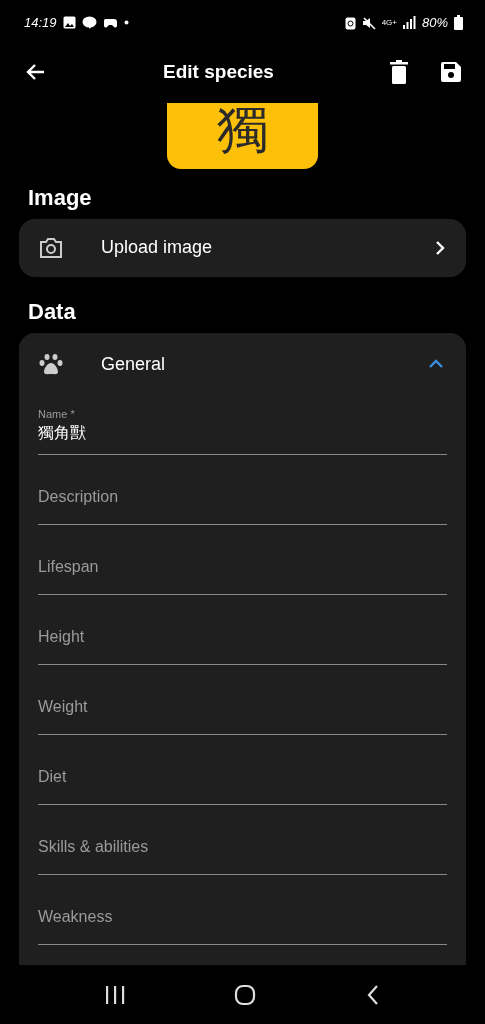 Image resolution: width=485 pixels, height=1024 pixels. What do you see at coordinates (126, 22) in the screenshot?
I see `dot-icon` at bounding box center [126, 22].